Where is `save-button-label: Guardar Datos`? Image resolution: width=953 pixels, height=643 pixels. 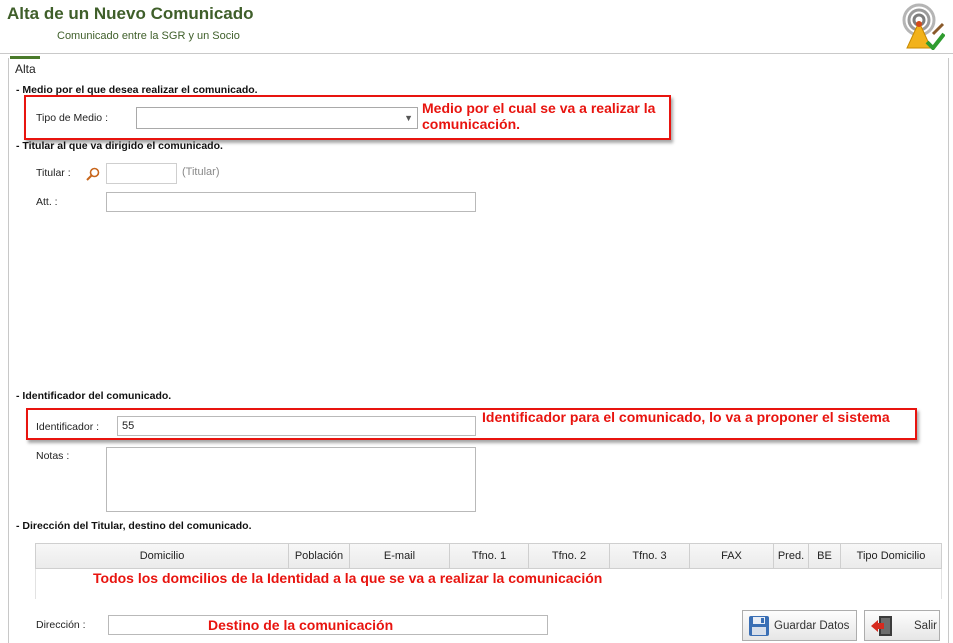
save-button-label: Guardar Datos is located at coordinates (812, 625).